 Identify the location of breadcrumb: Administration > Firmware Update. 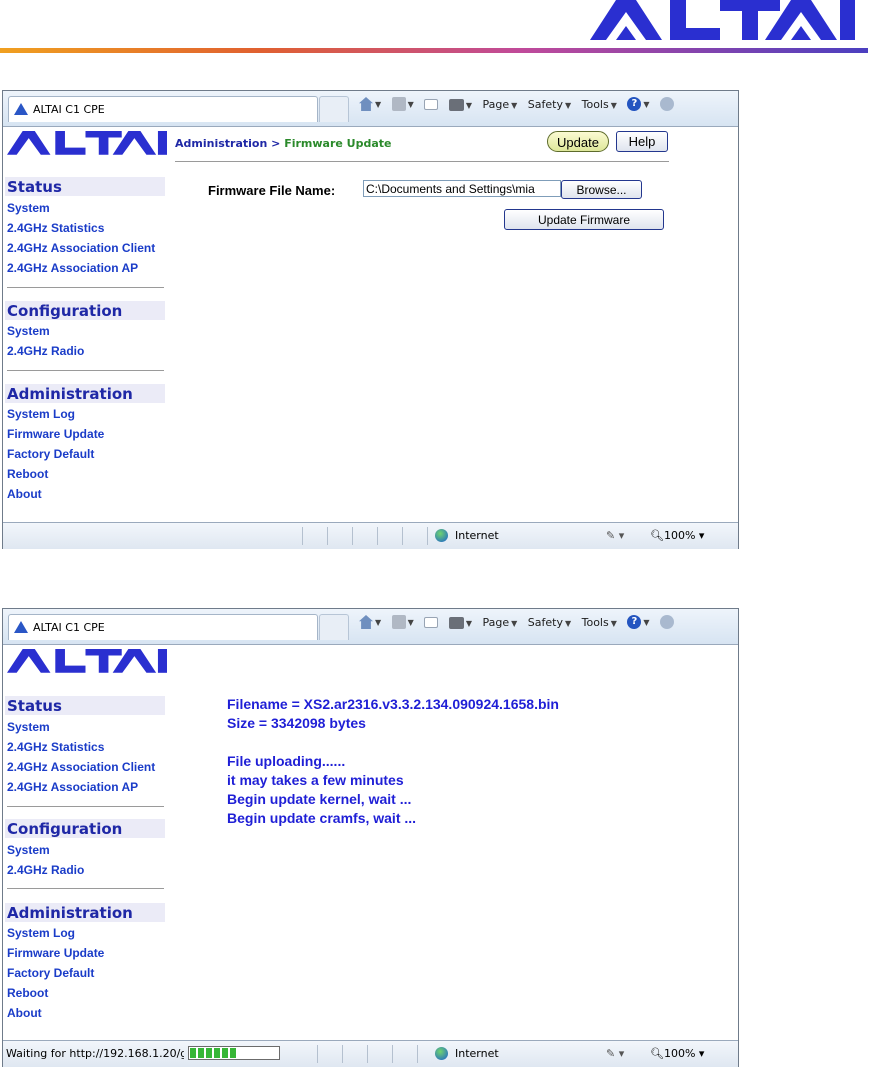
(283, 143).